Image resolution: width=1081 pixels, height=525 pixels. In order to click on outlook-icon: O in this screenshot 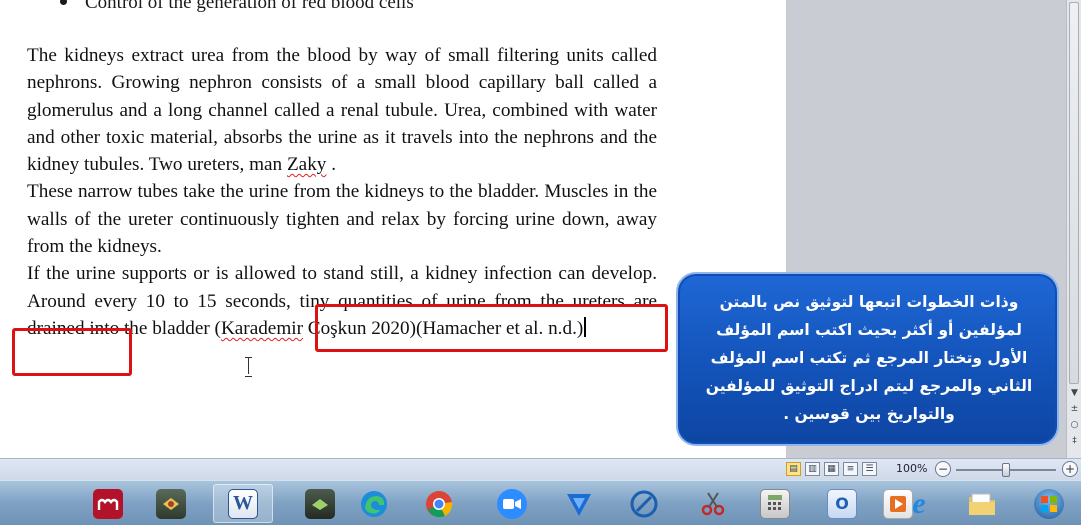, I will do `click(842, 503)`.